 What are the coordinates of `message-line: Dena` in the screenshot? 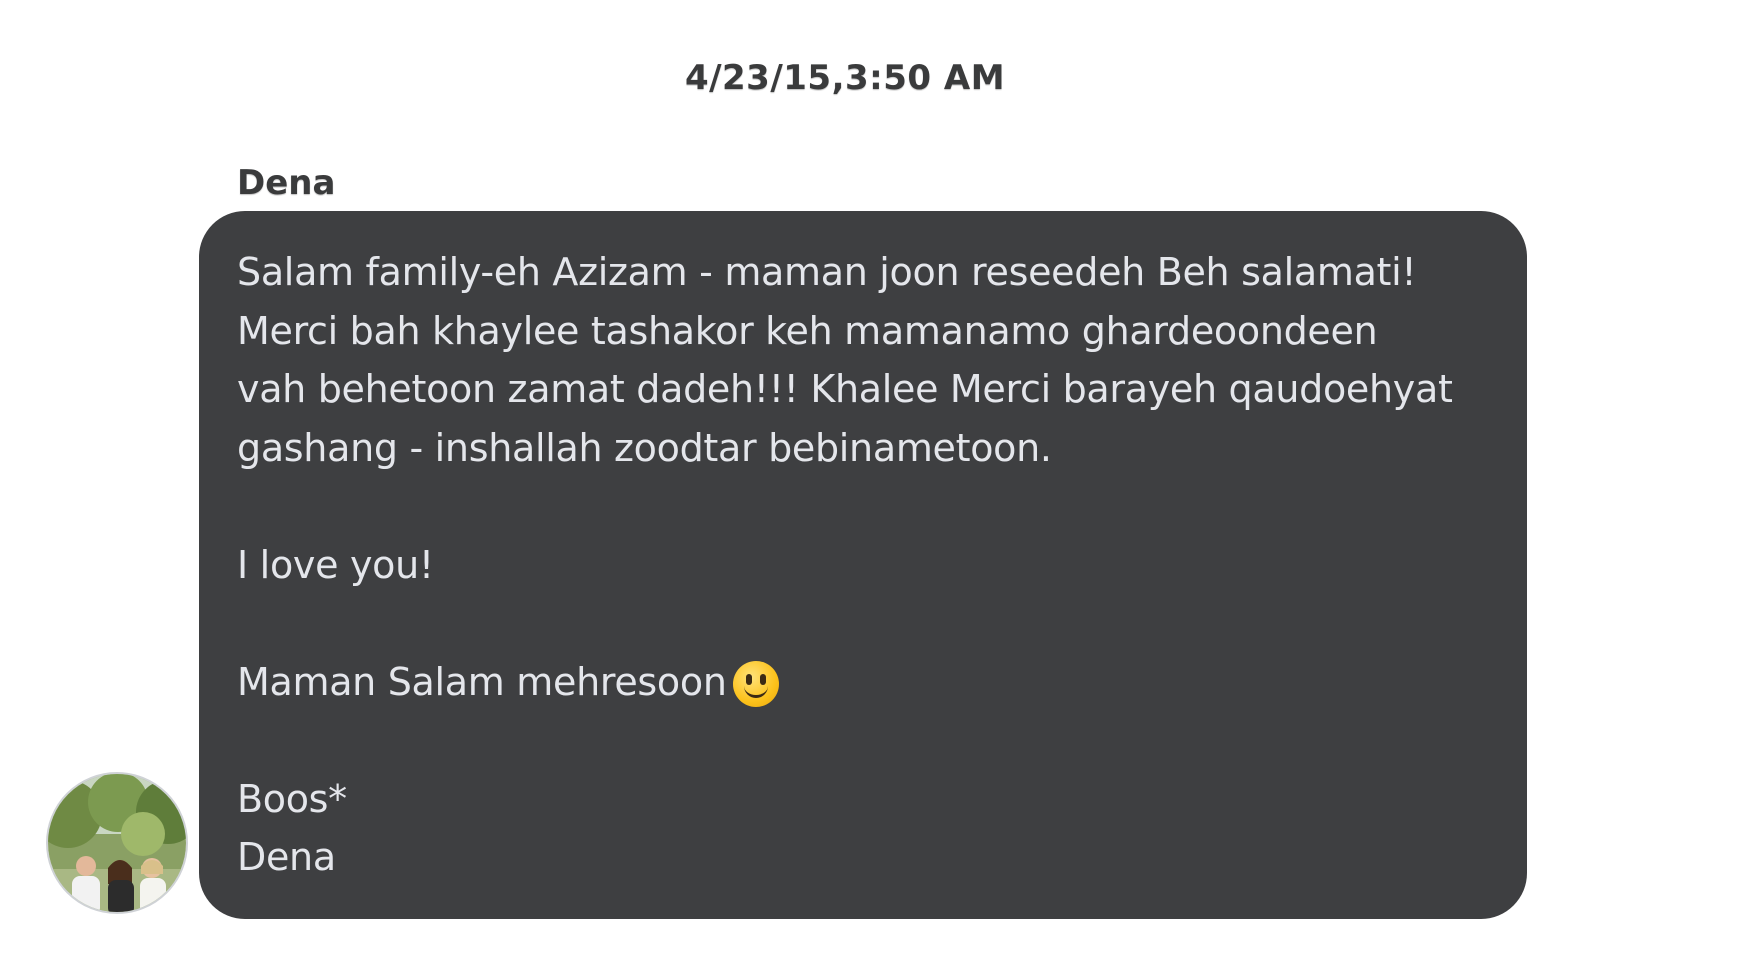 It's located at (286, 857).